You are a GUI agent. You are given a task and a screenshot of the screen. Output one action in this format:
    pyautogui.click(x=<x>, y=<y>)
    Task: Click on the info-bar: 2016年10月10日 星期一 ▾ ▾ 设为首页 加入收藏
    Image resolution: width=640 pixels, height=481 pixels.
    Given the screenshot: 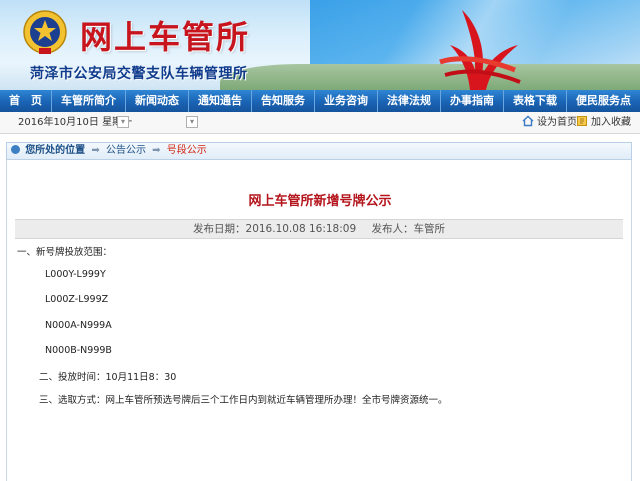 What is the action you would take?
    pyautogui.click(x=320, y=123)
    